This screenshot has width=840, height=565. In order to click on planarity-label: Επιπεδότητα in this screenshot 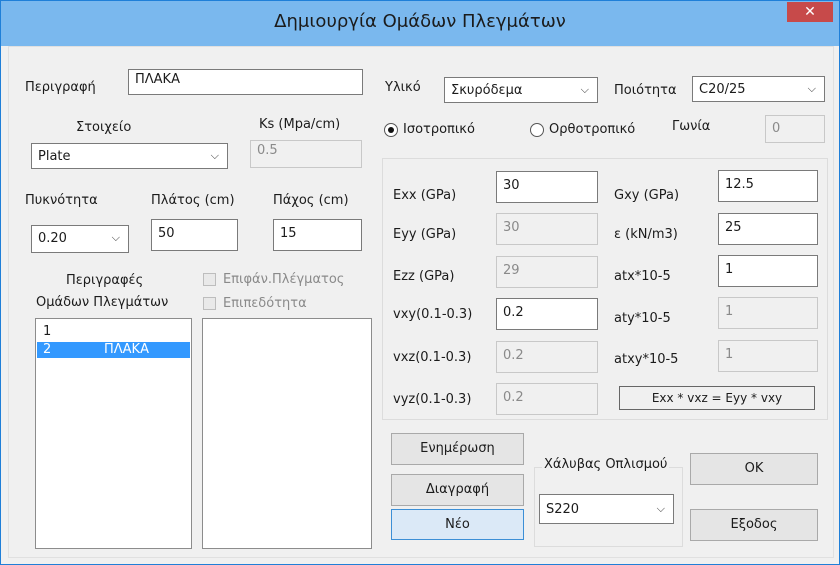, I will do `click(265, 303)`.